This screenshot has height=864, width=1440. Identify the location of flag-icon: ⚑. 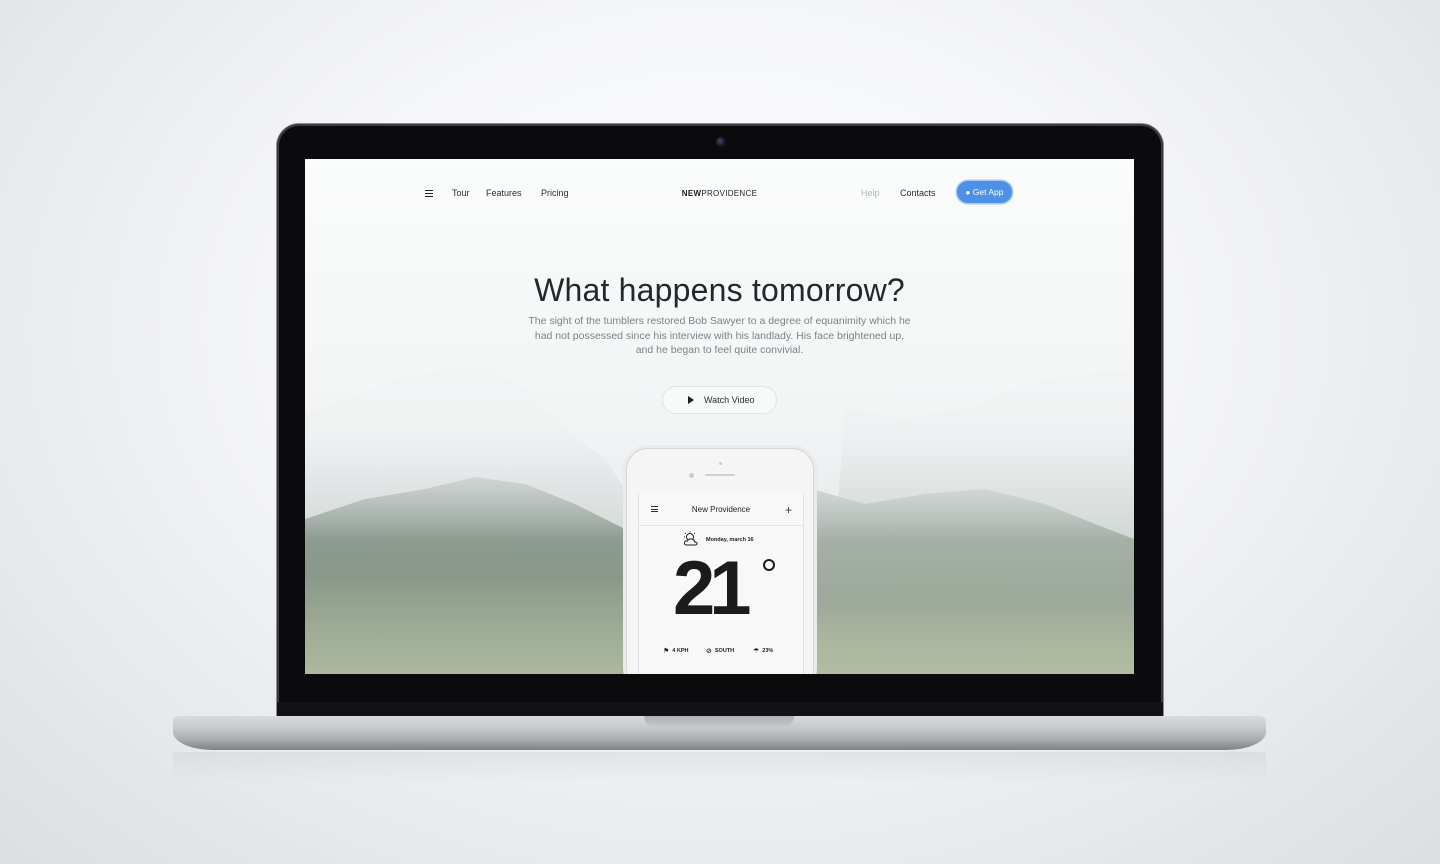
(666, 651).